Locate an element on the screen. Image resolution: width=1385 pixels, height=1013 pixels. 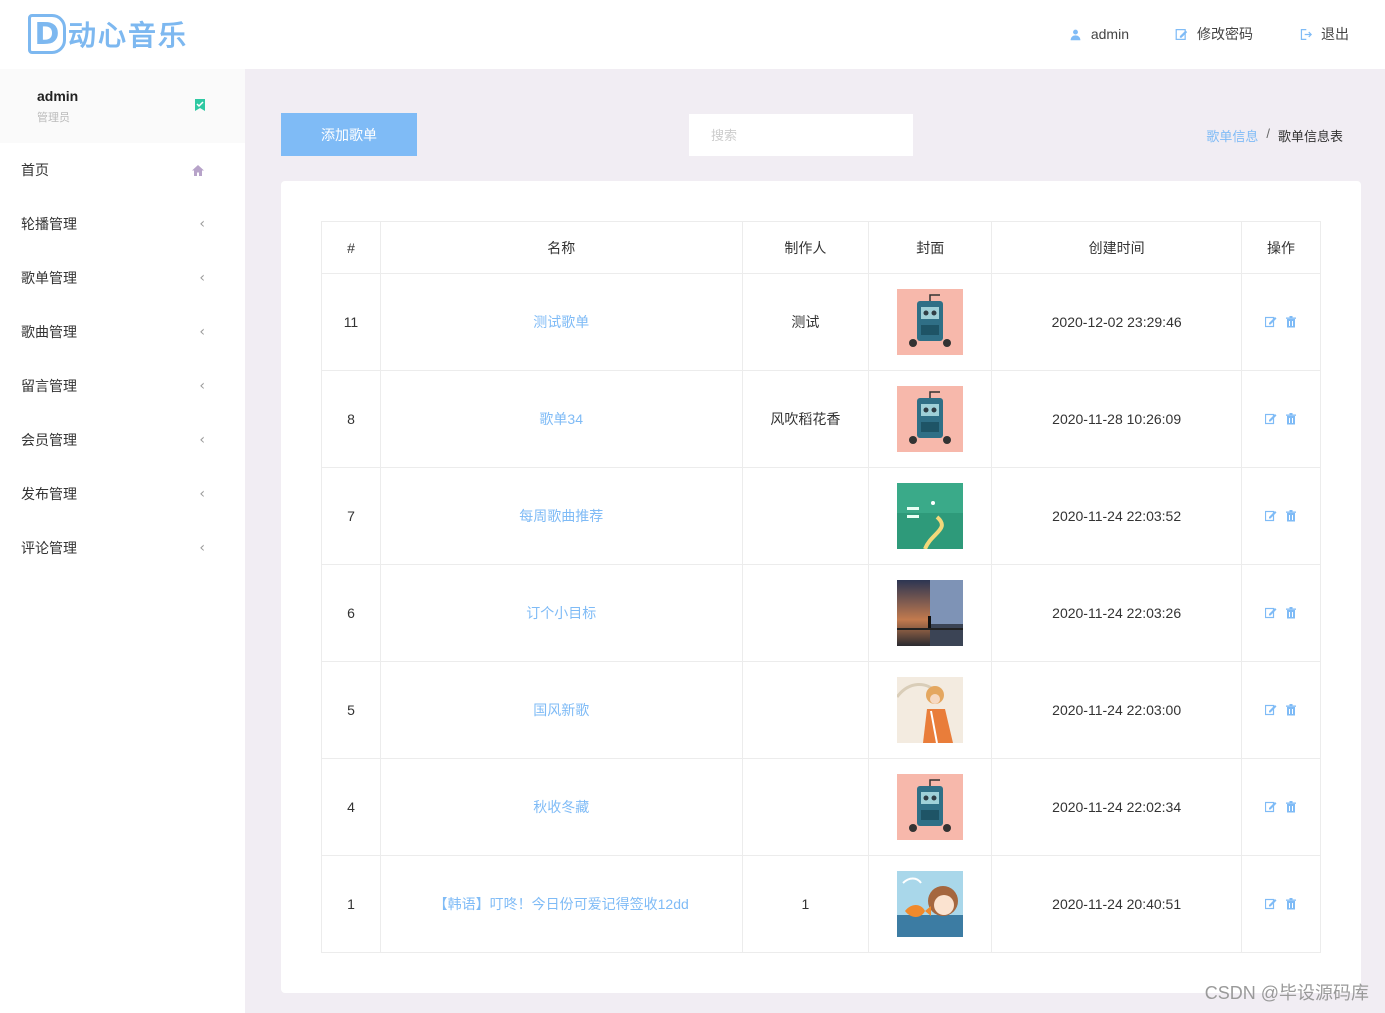
sidebar-item-playlists: 歌单管理 ‹ is located at coordinates (122, 278).